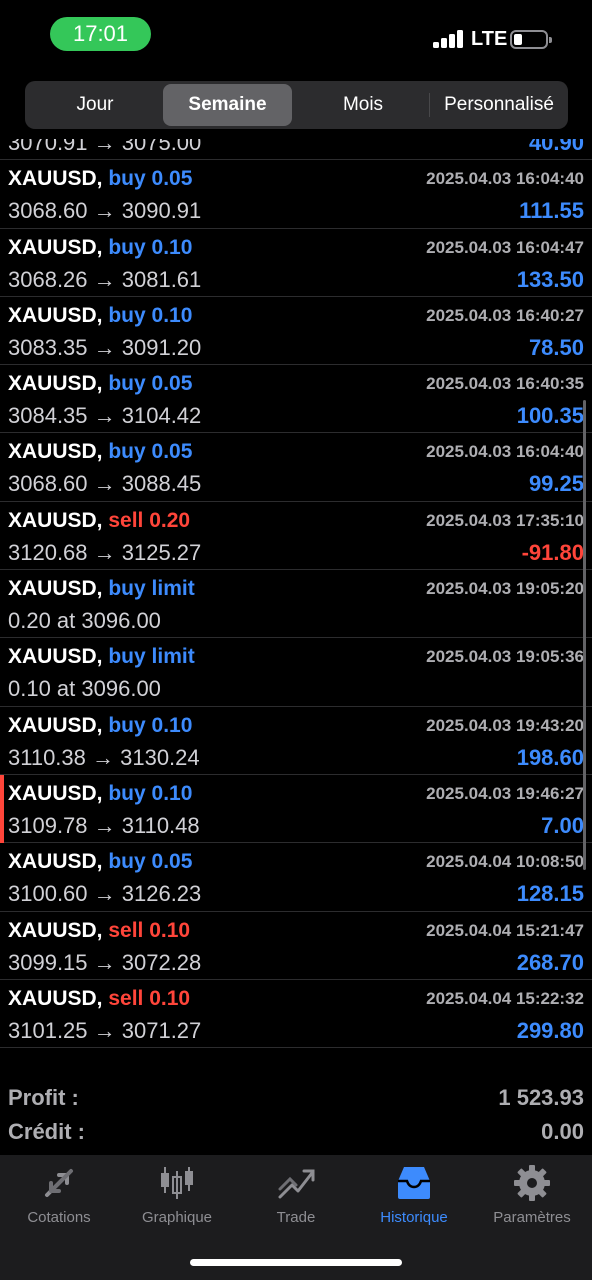  What do you see at coordinates (296, 1136) in the screenshot?
I see `credit-row: Crédit : 0.00` at bounding box center [296, 1136].